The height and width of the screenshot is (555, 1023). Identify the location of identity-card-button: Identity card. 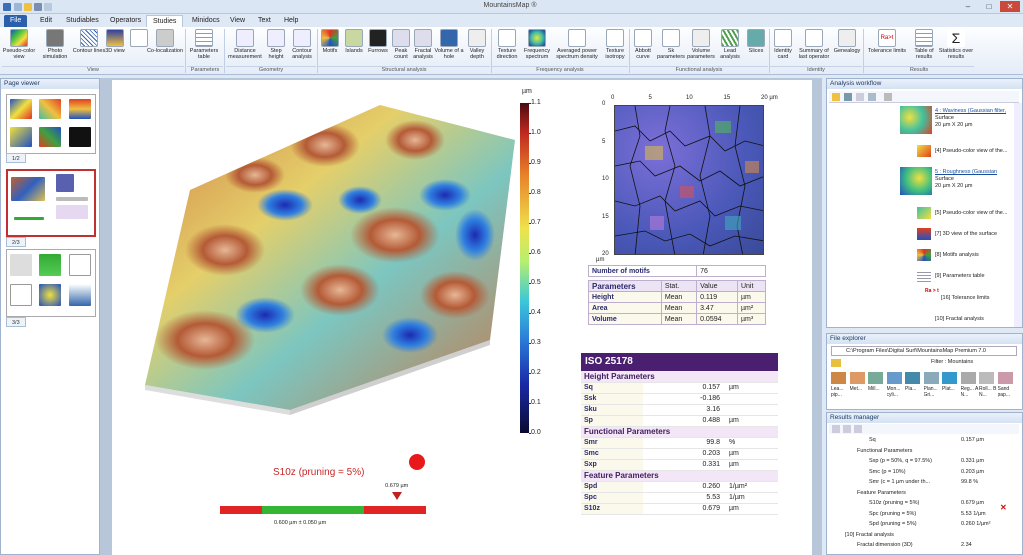
(783, 48).